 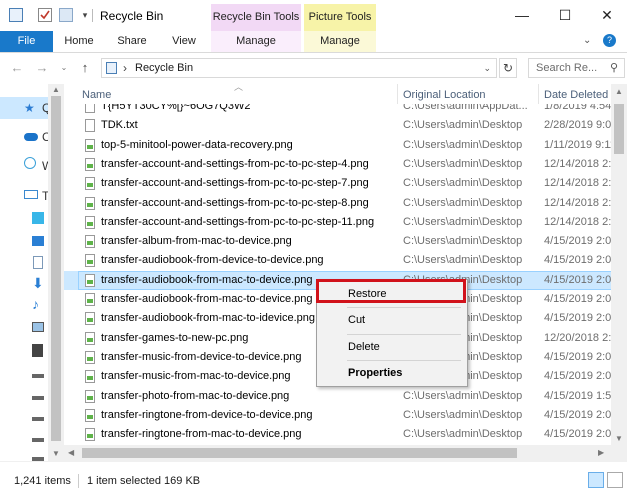 What do you see at coordinates (340, 17) in the screenshot?
I see `context-tab-picture-tools: Picture Tools` at bounding box center [340, 17].